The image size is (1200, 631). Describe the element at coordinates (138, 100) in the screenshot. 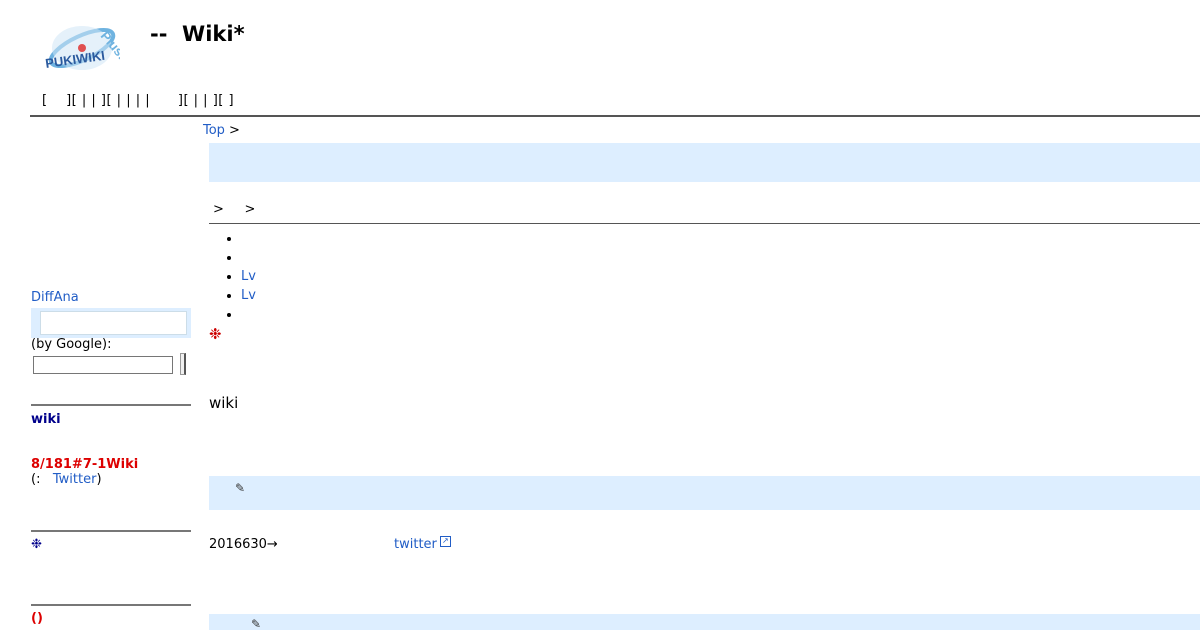

I see `header-navigation: [ ][ | | ][ | | | | ][ | | ][ ]` at that location.